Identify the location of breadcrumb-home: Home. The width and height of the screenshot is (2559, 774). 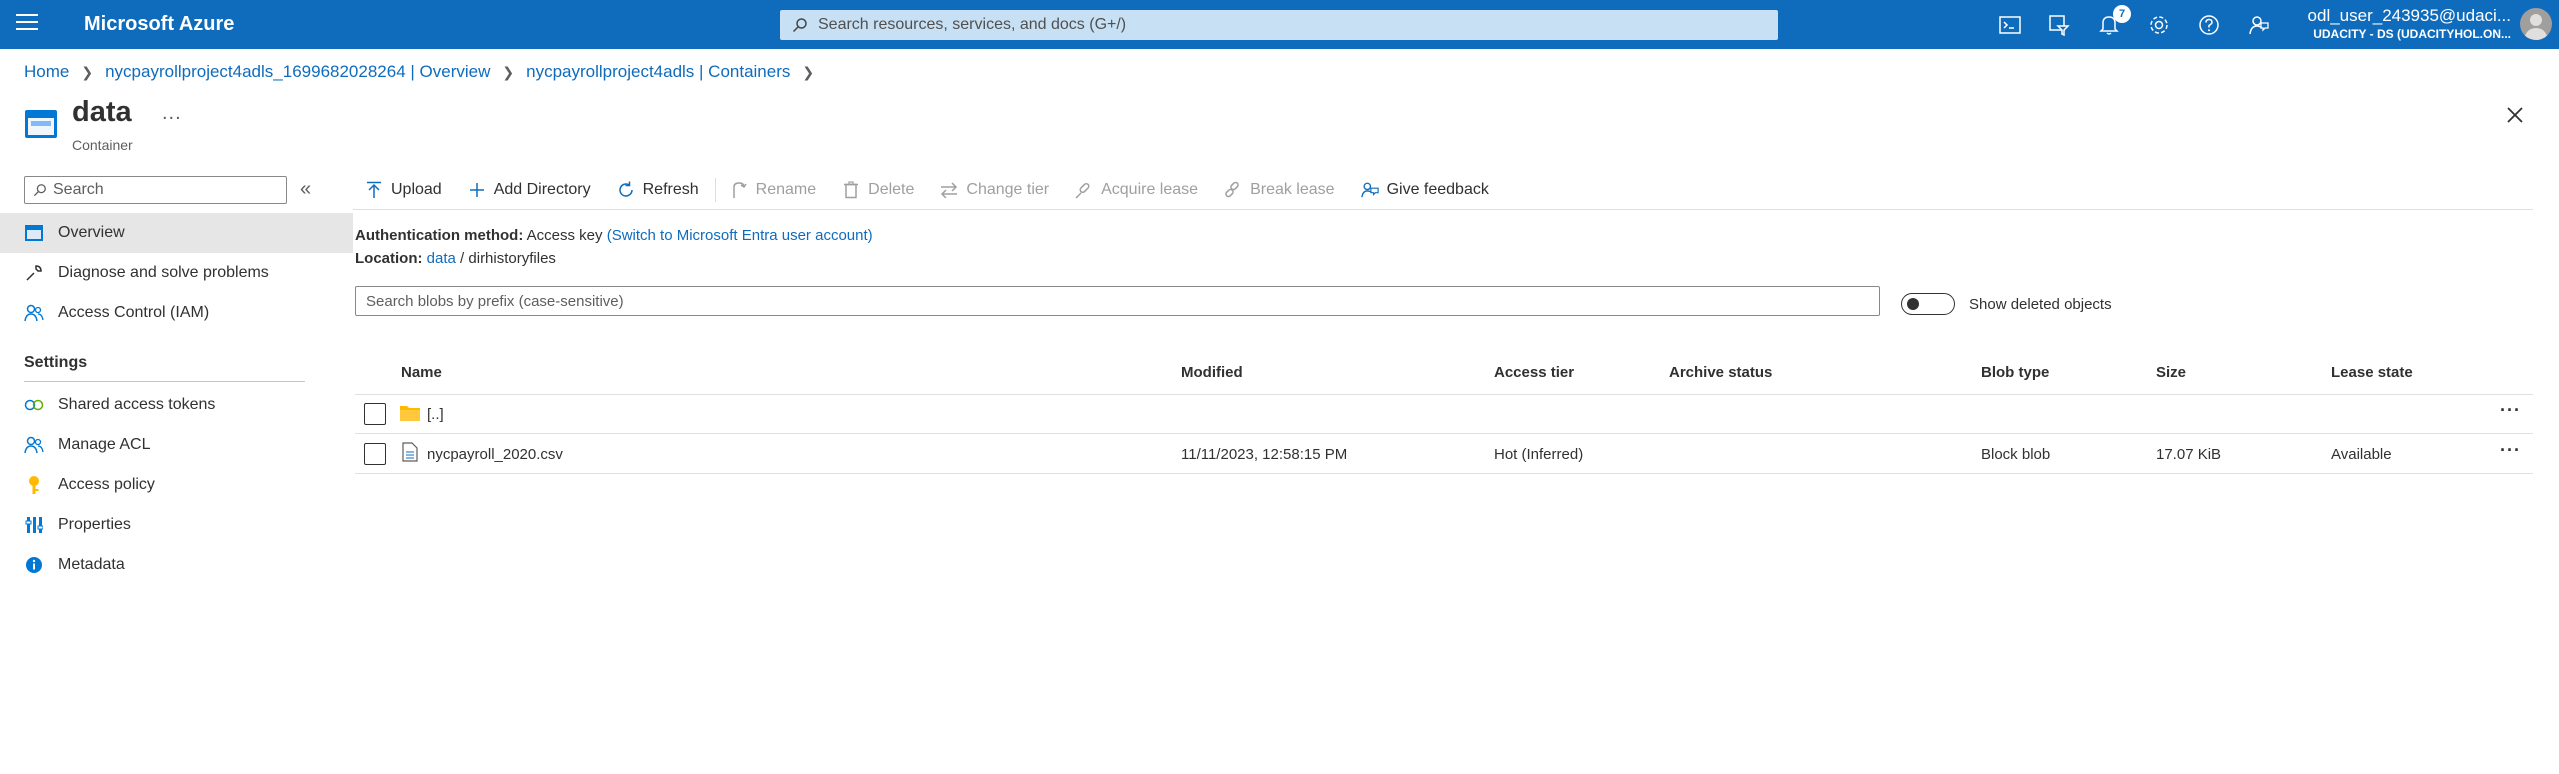
(46, 72).